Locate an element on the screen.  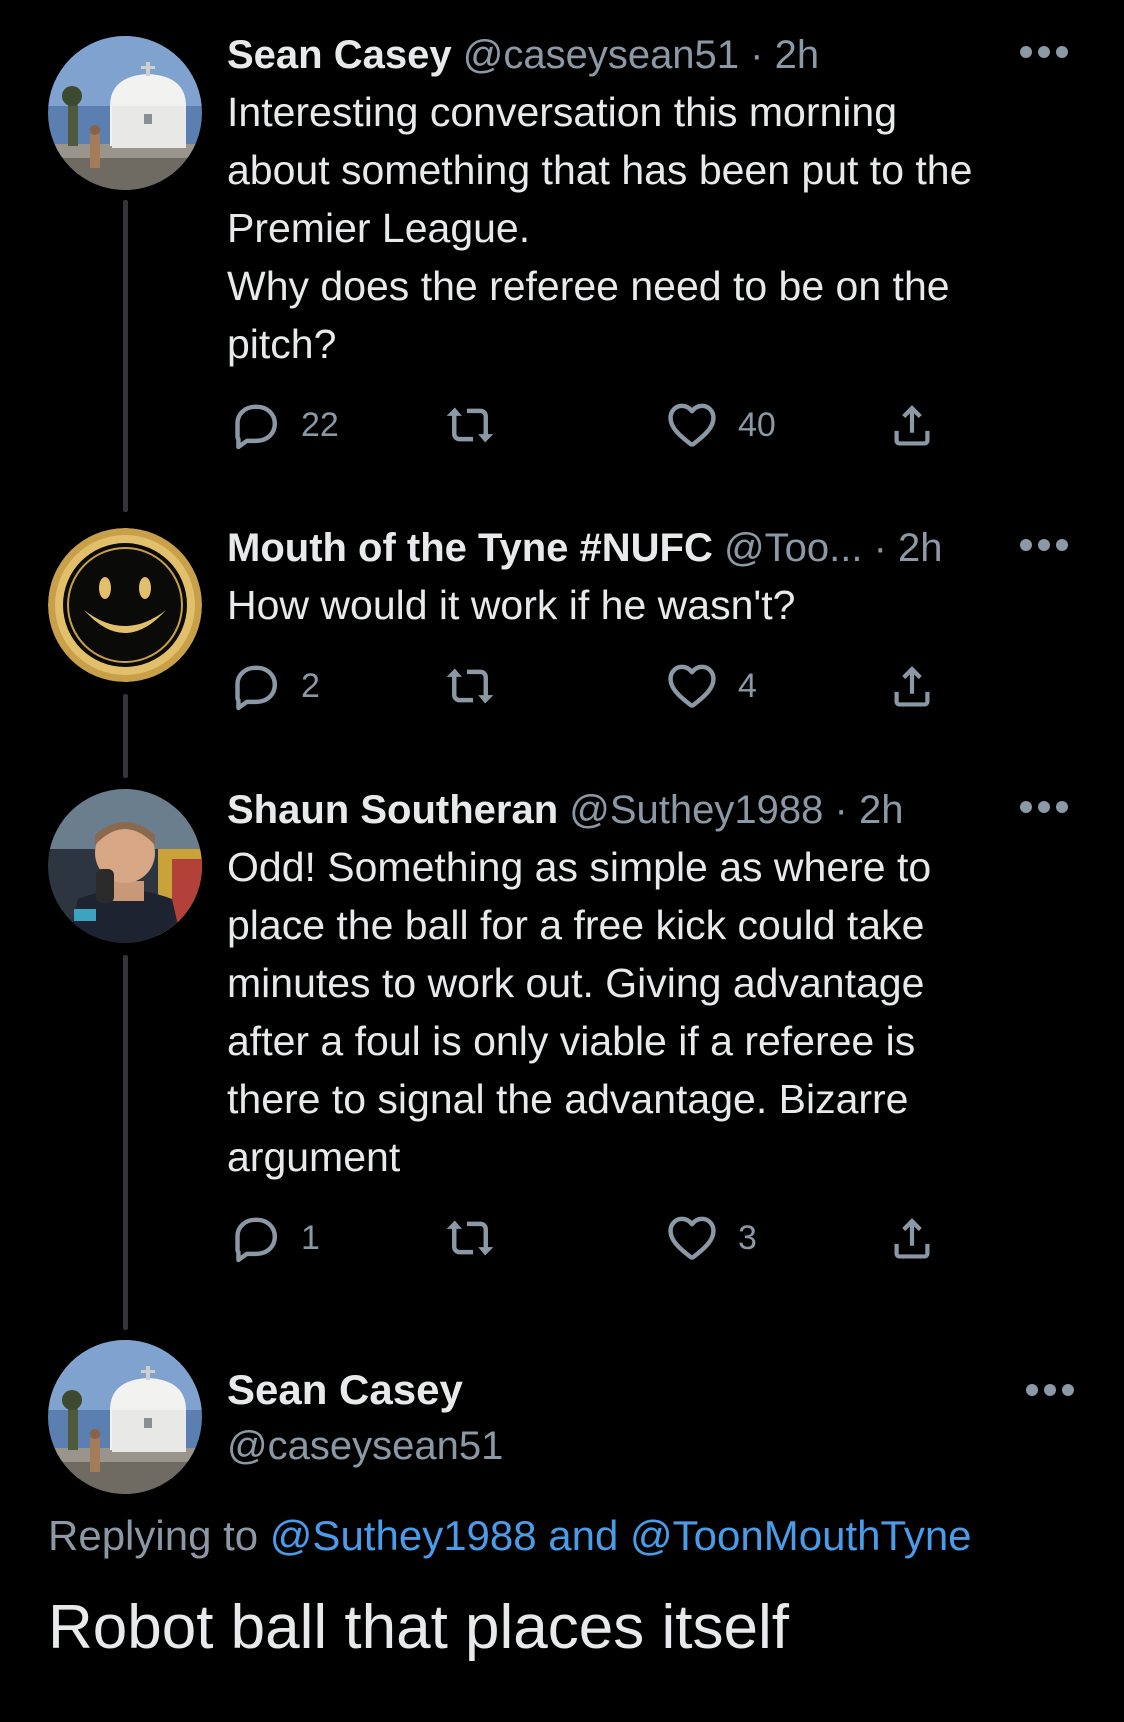
main-tweet-header: Sean Casey @caseysean51 is located at coordinates (365, 1418).